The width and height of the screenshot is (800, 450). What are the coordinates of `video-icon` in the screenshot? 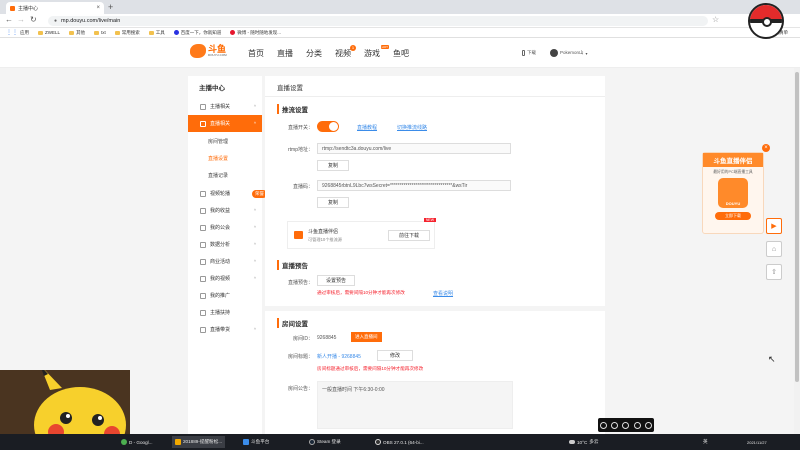 It's located at (203, 278).